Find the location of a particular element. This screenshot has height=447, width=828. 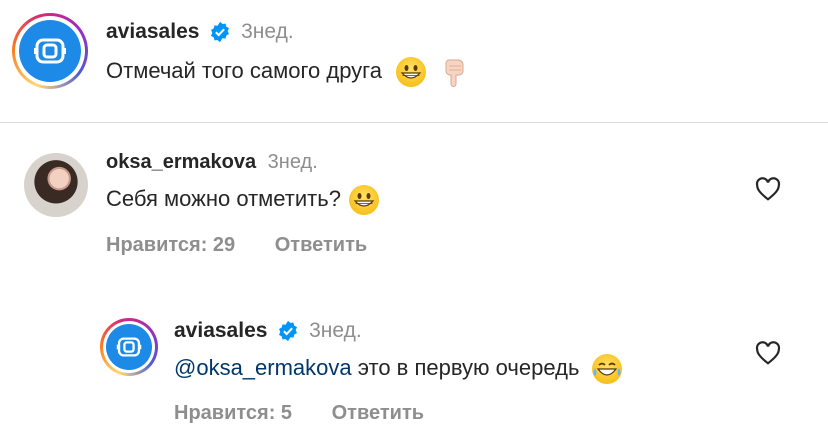

comment-body: Себя можно отметить? is located at coordinates (243, 200).